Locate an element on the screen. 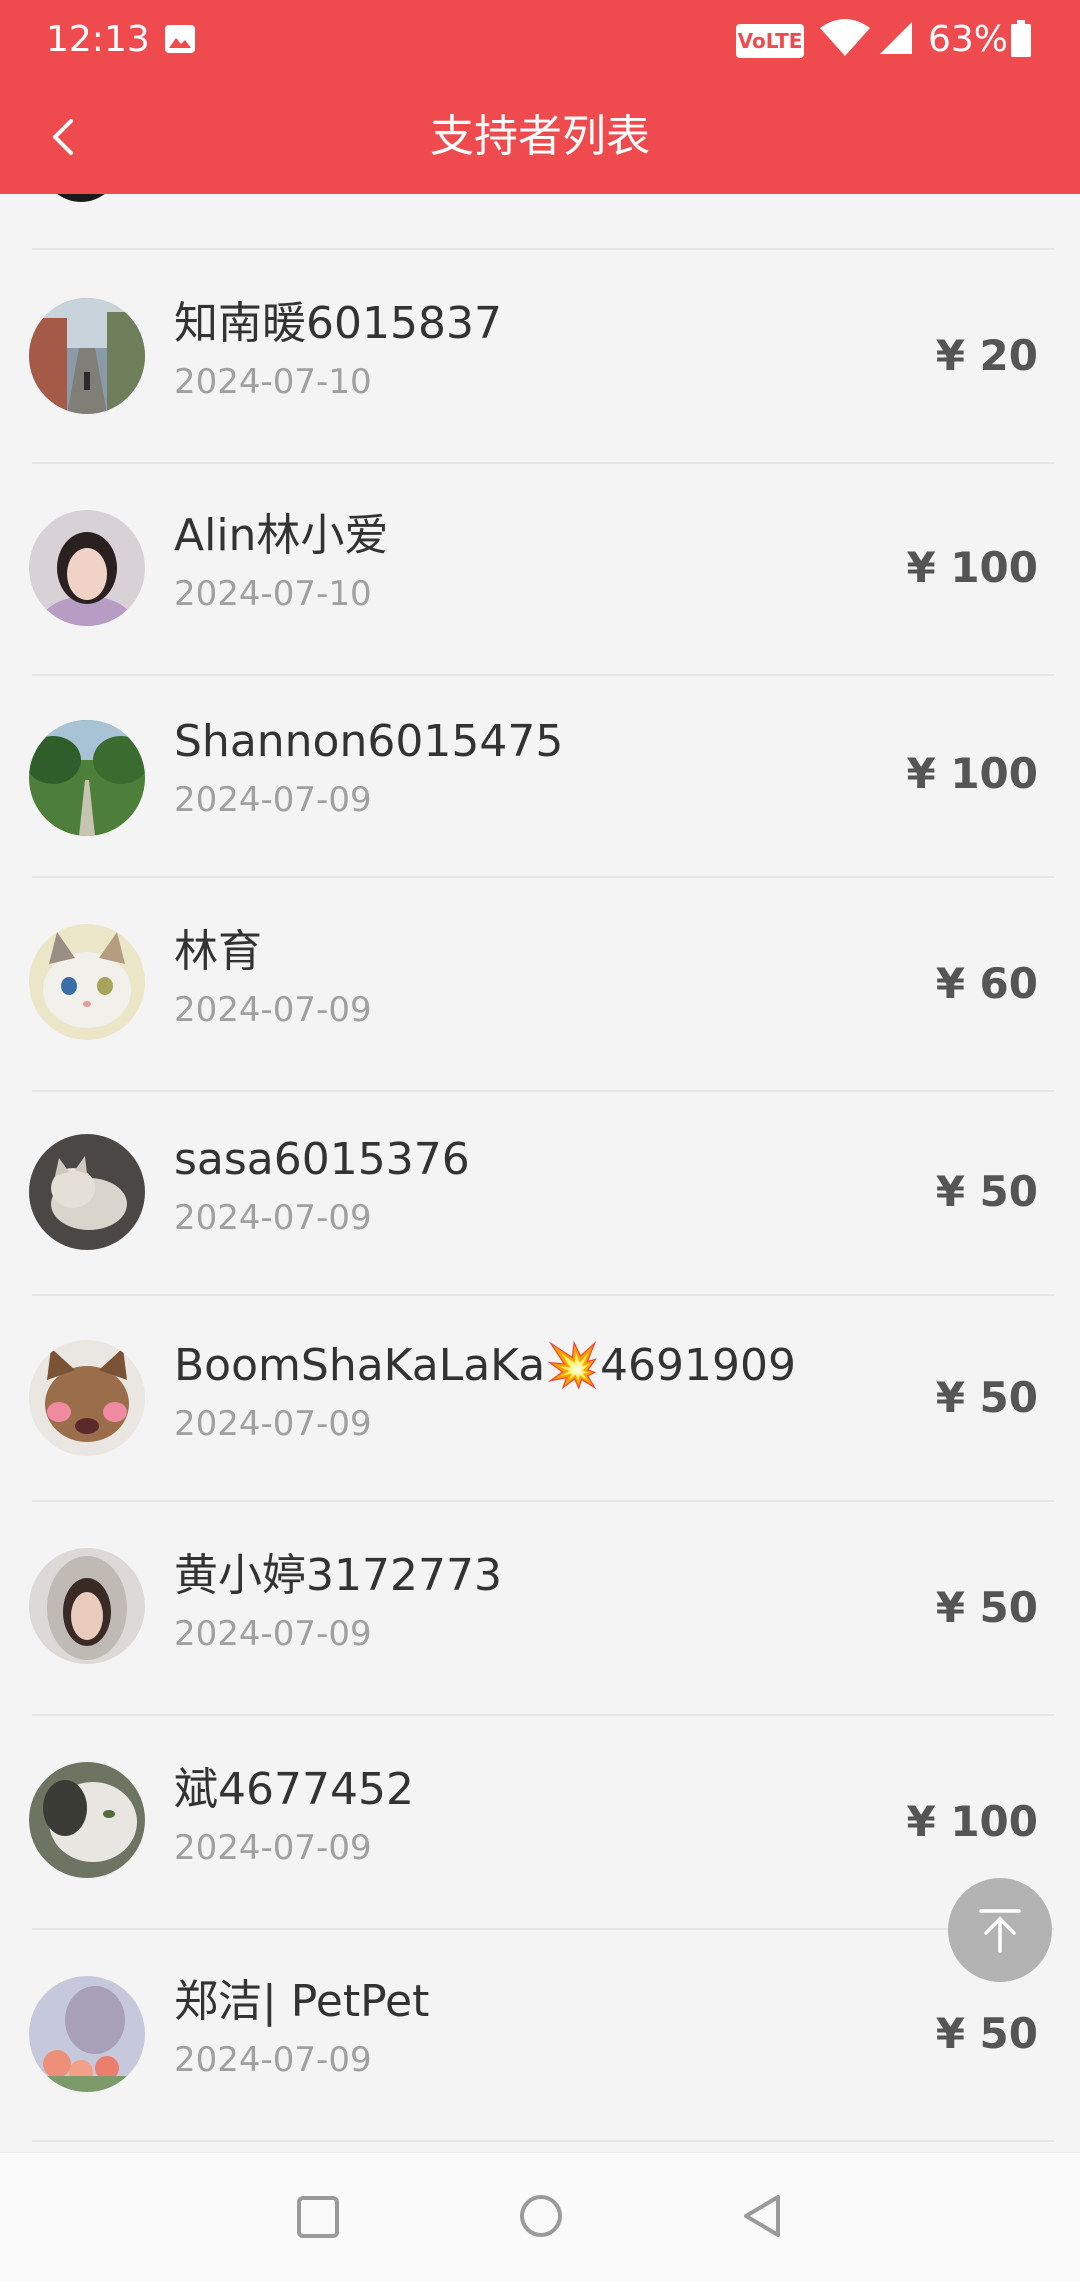 Image resolution: width=1080 pixels, height=2281 pixels. circle-icon is located at coordinates (541, 2216).